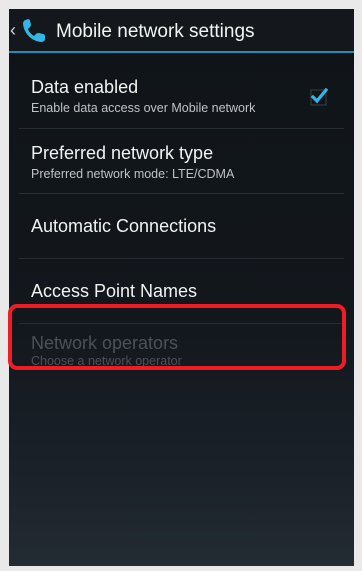  Describe the element at coordinates (13, 30) in the screenshot. I see `chevron-left-icon: ‹` at that location.